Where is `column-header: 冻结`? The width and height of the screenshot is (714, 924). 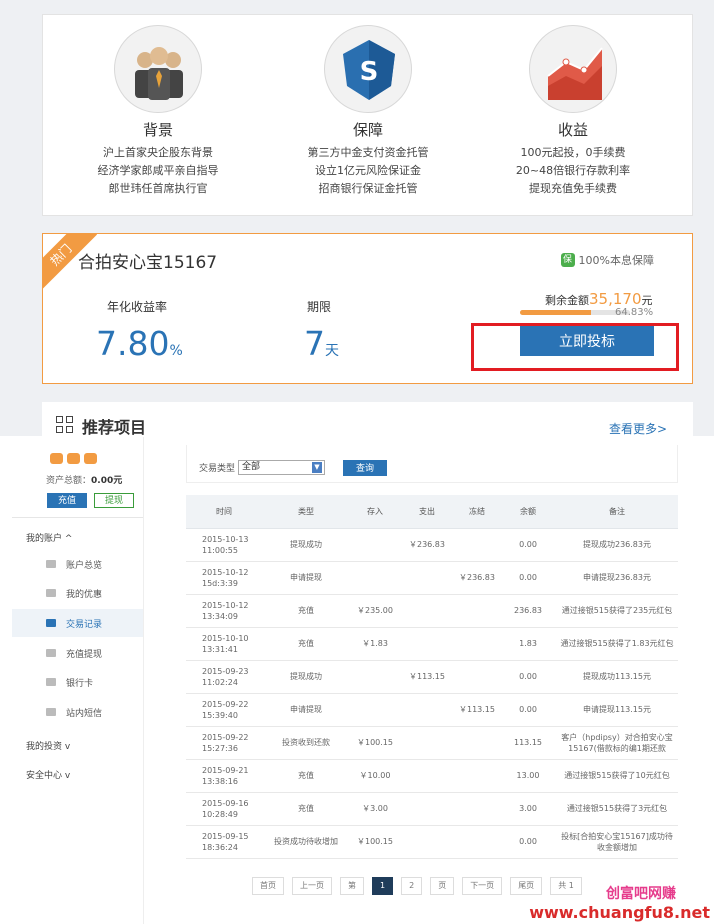
column-header: 冻结 is located at coordinates (477, 512).